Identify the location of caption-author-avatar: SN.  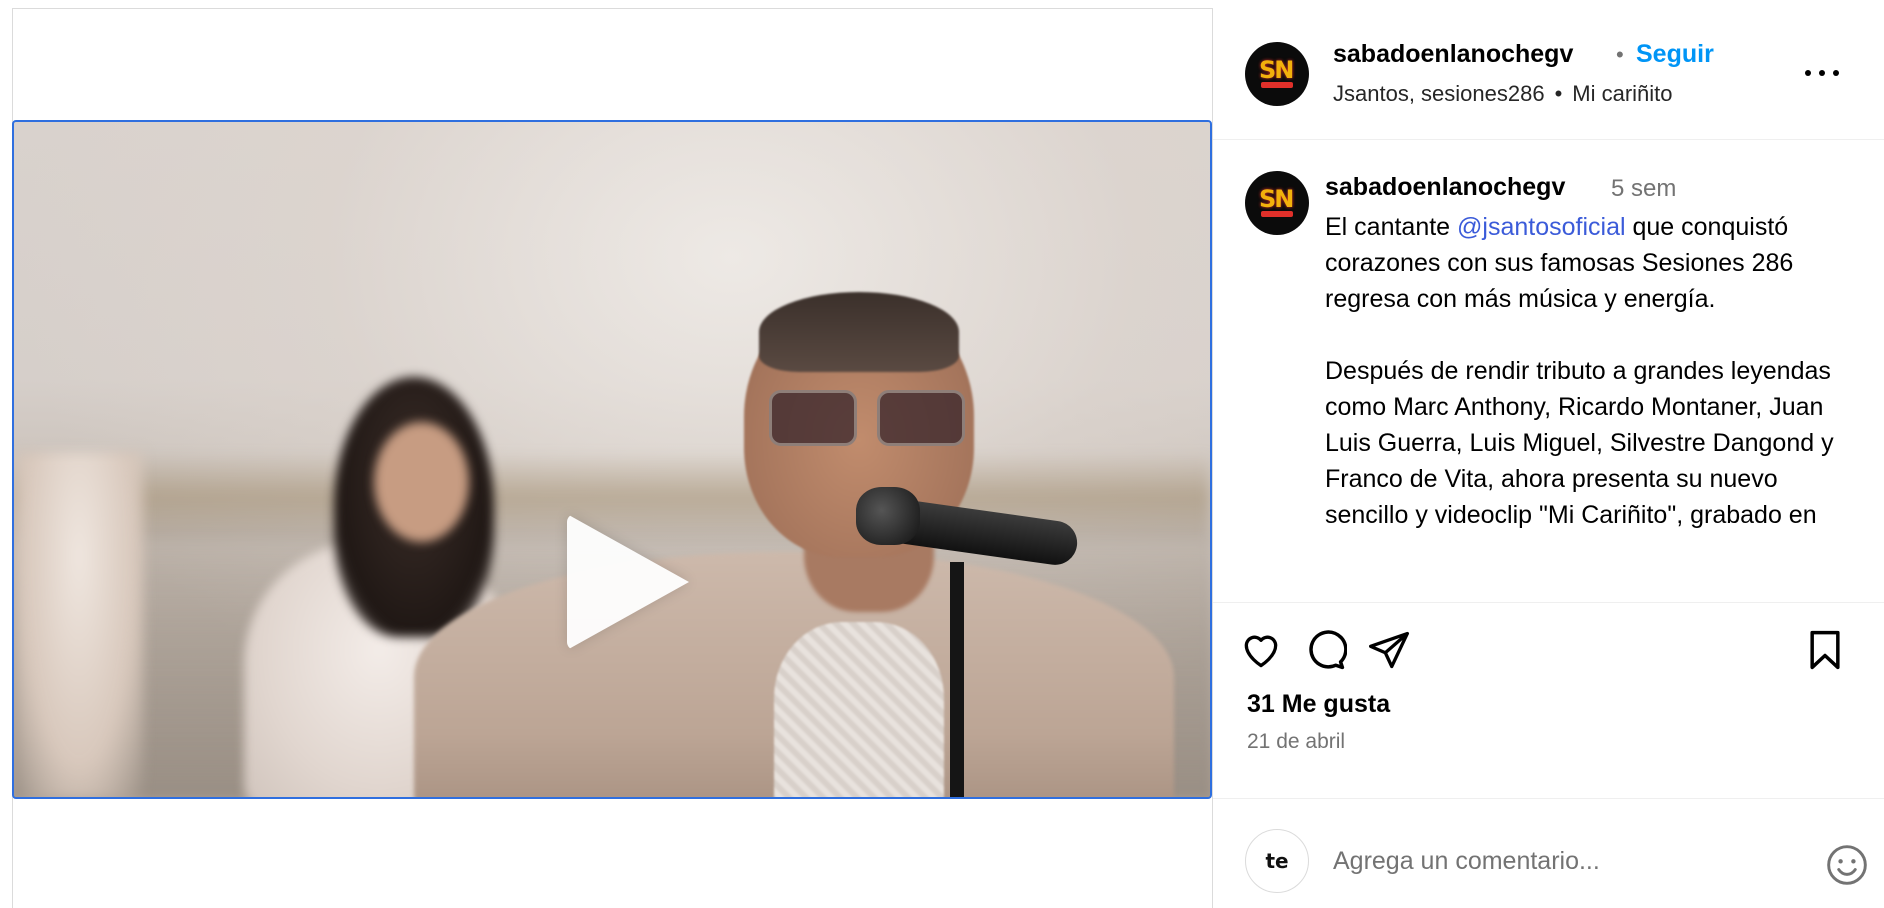
(1277, 203).